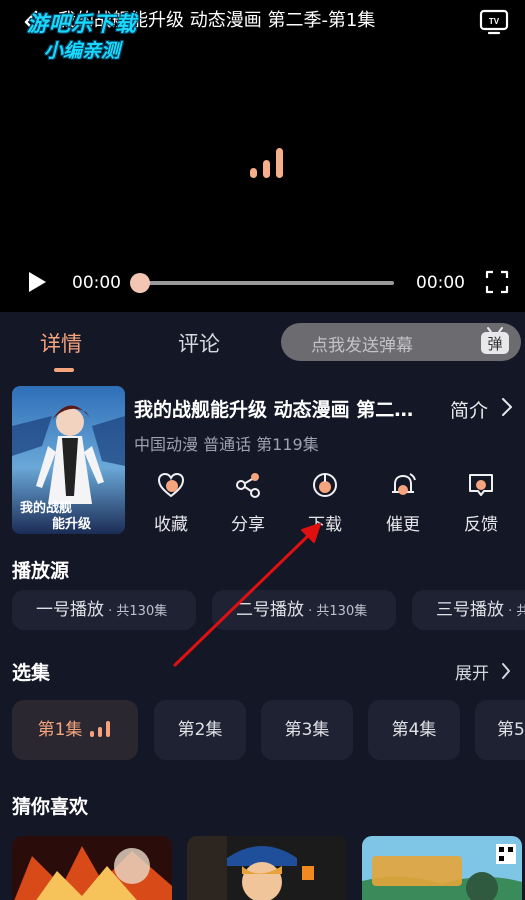 The width and height of the screenshot is (525, 900). I want to click on anime-meta: 中国动漫 普通话 第119集, so click(226, 444).